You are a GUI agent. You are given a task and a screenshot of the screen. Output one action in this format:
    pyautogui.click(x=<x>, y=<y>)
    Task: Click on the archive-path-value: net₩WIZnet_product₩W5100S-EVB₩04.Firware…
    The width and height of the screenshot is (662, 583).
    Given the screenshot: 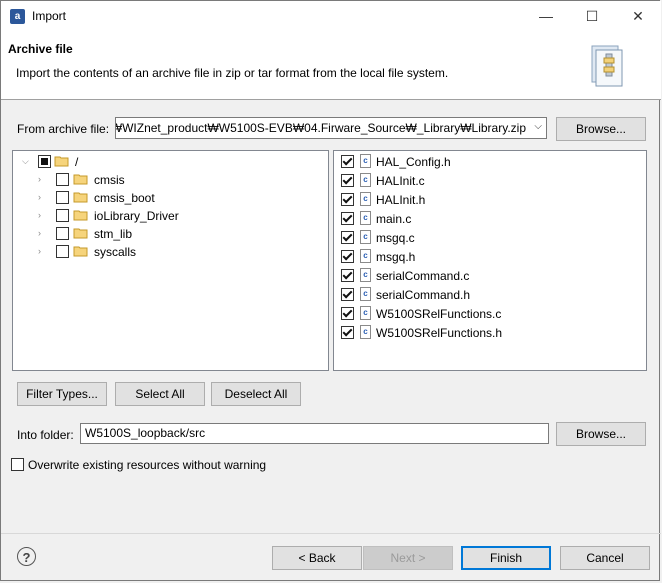 What is the action you would take?
    pyautogui.click(x=320, y=128)
    